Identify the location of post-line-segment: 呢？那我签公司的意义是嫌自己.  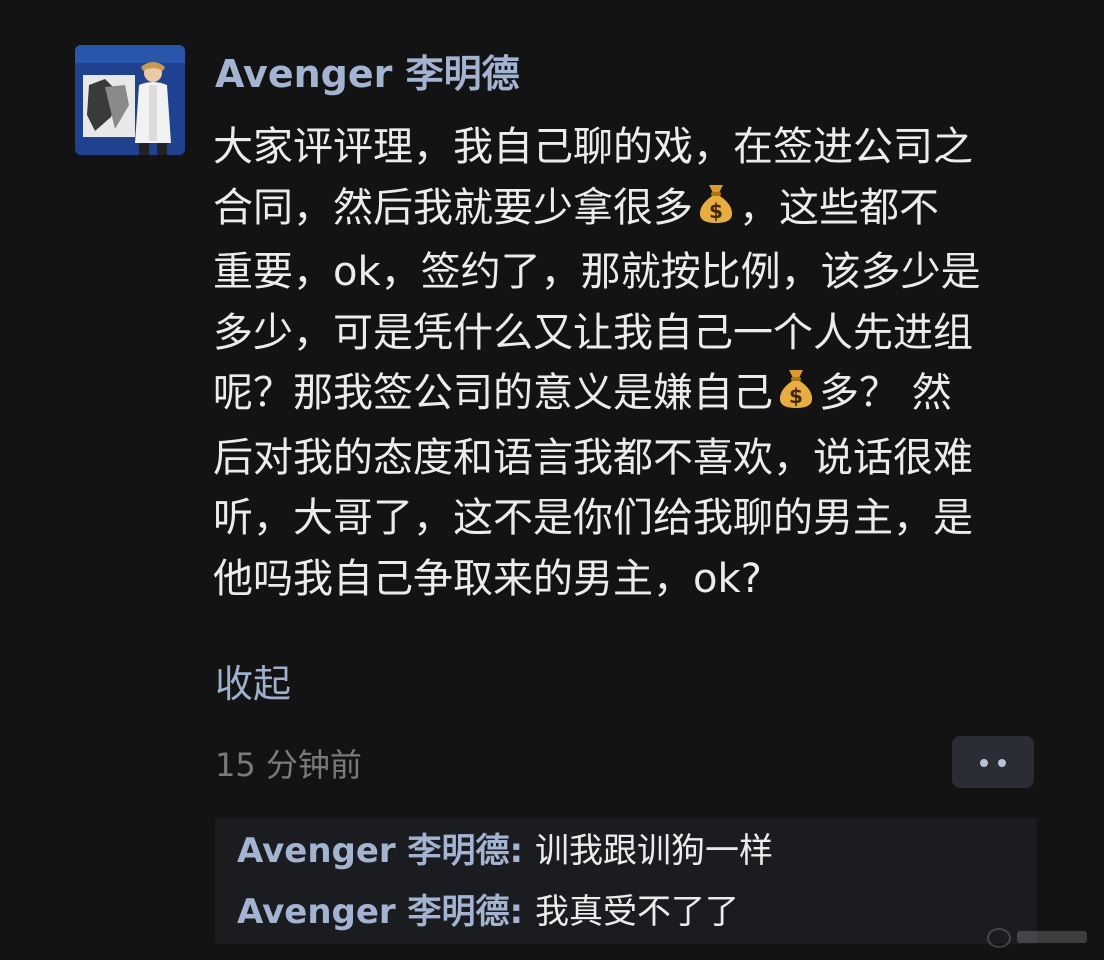
(493, 393).